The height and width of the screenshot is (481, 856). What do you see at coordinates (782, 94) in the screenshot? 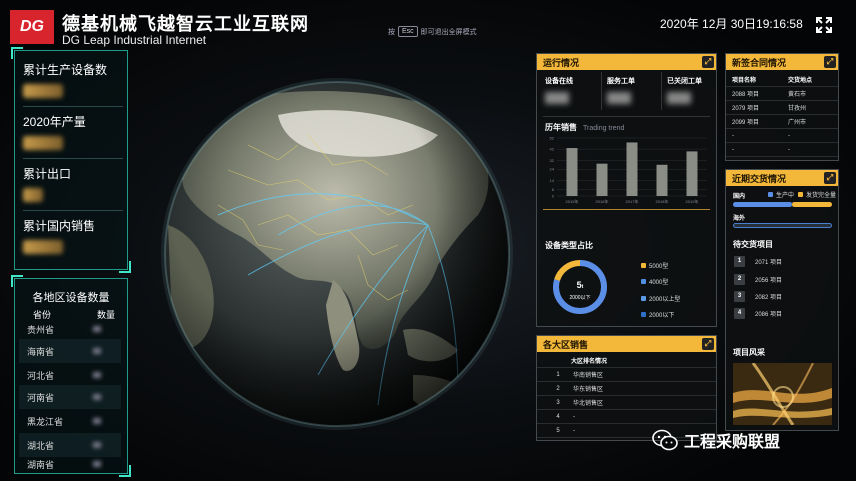
I see `table-row: 2088 项目 黄石市` at bounding box center [782, 94].